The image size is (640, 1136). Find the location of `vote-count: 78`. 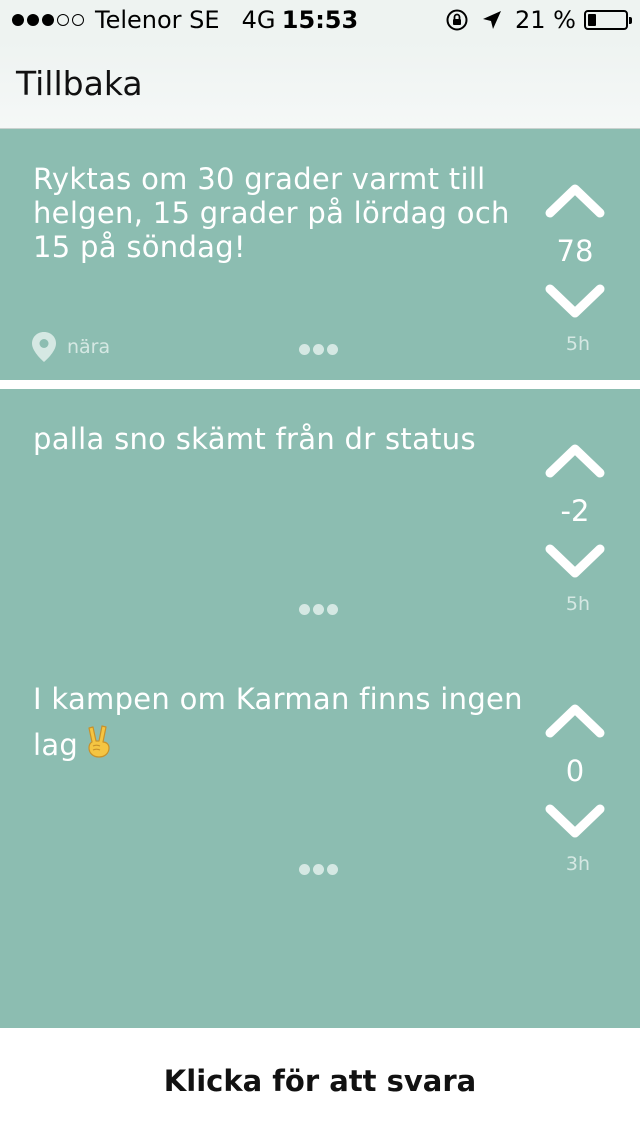

vote-count: 78 is located at coordinates (575, 251).